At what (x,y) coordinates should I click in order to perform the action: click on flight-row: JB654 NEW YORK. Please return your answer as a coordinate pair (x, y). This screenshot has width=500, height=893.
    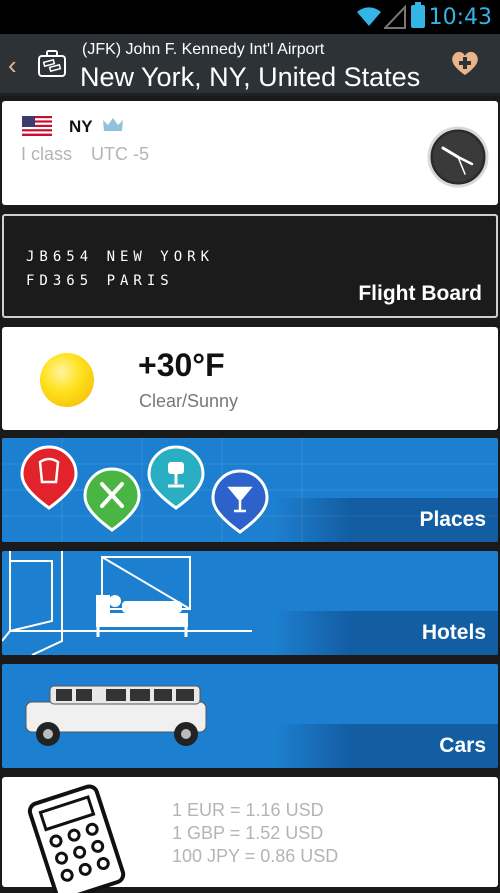
    Looking at the image, I should click on (120, 257).